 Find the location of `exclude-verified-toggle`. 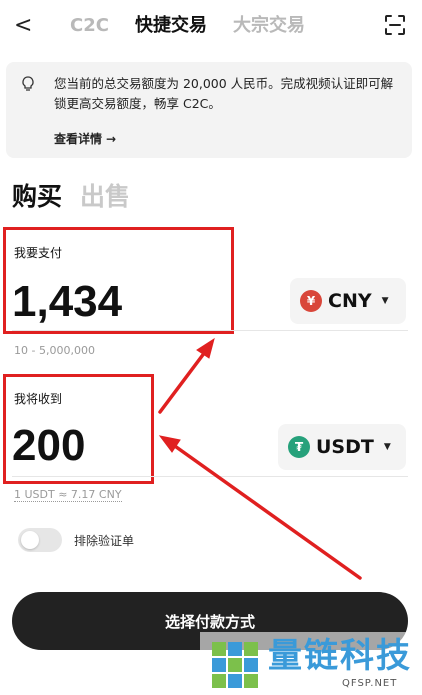

exclude-verified-toggle is located at coordinates (40, 540).